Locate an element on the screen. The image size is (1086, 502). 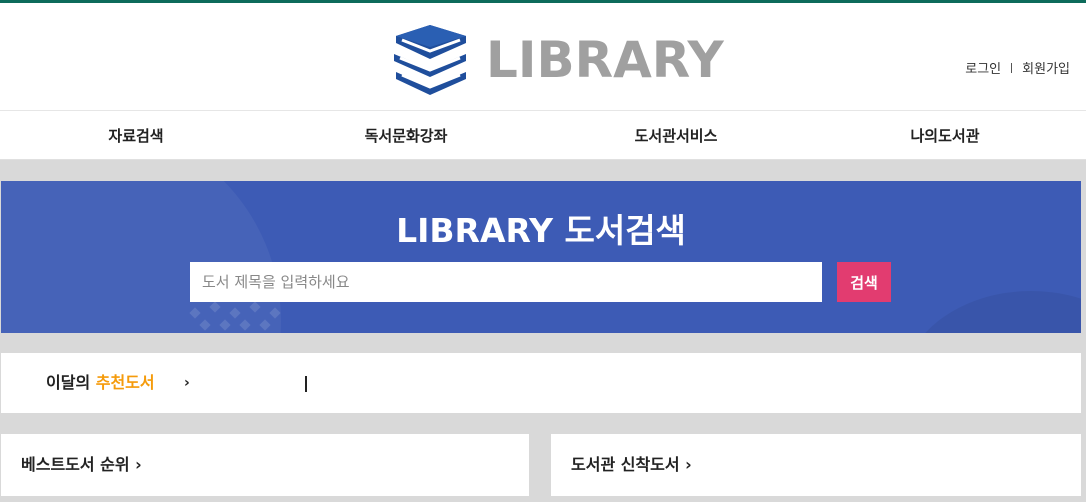
auth-separator is located at coordinates (1012, 67).